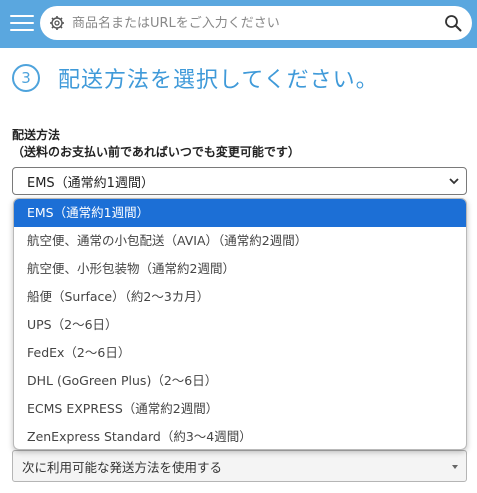 Image resolution: width=477 pixels, height=493 pixels. Describe the element at coordinates (36, 135) in the screenshot. I see `shipping-method-label: 配送方法` at that location.